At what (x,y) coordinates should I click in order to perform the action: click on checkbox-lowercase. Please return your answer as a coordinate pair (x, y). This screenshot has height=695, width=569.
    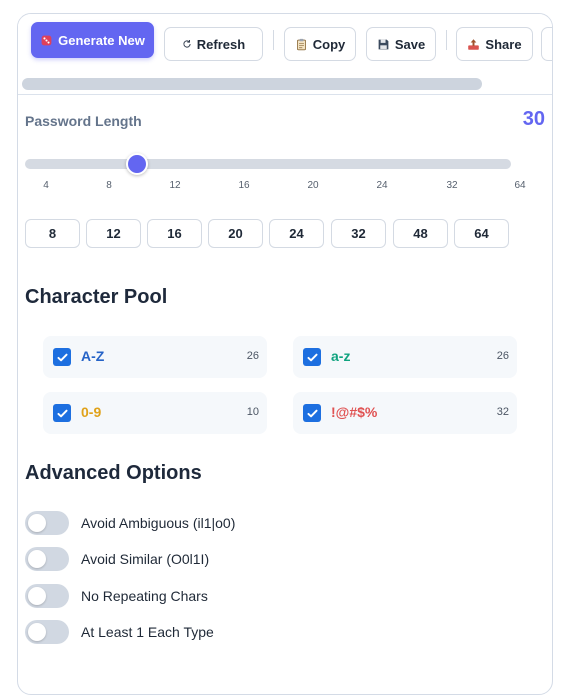
    Looking at the image, I should click on (312, 357).